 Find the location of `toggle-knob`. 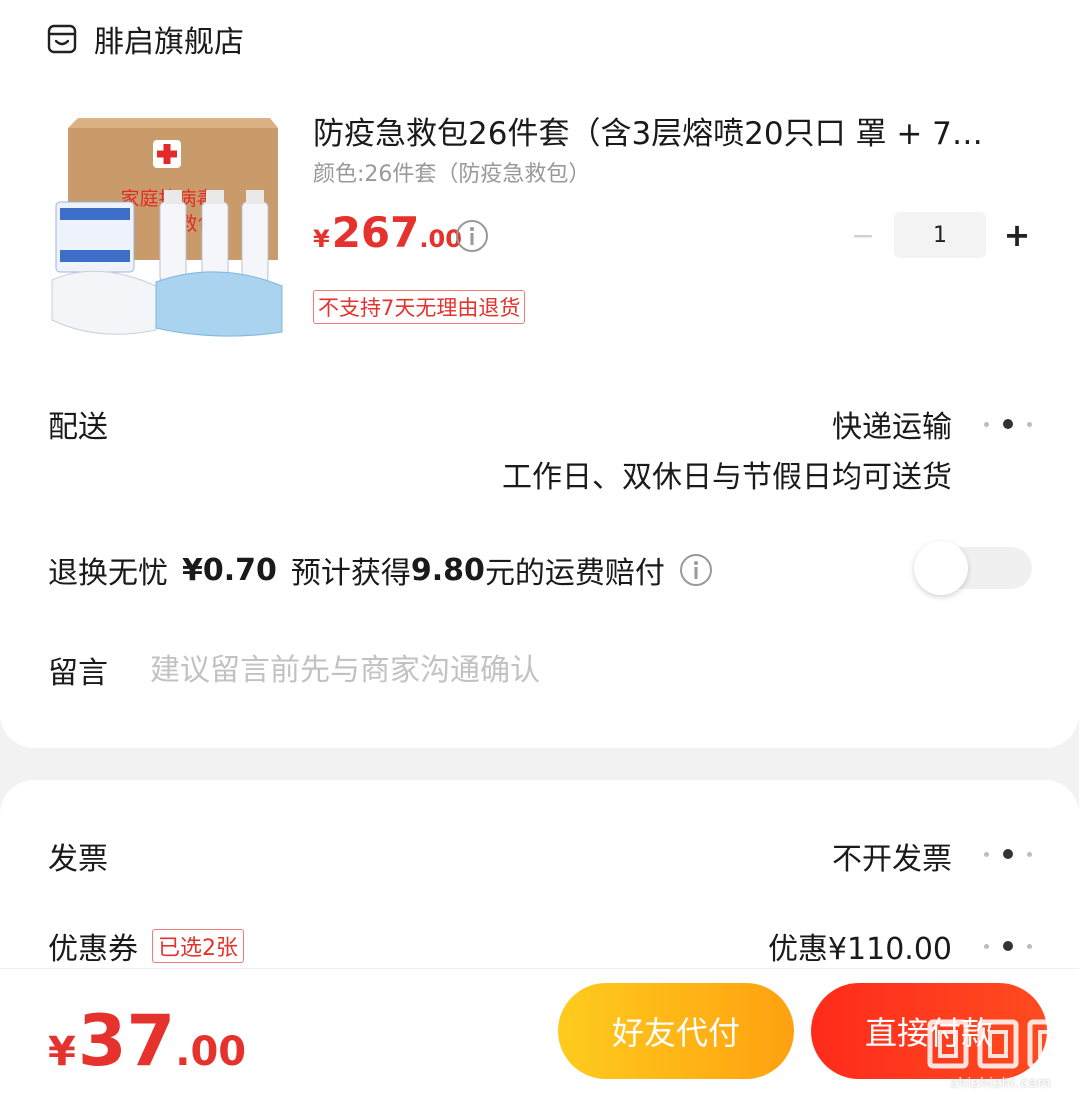

toggle-knob is located at coordinates (941, 568).